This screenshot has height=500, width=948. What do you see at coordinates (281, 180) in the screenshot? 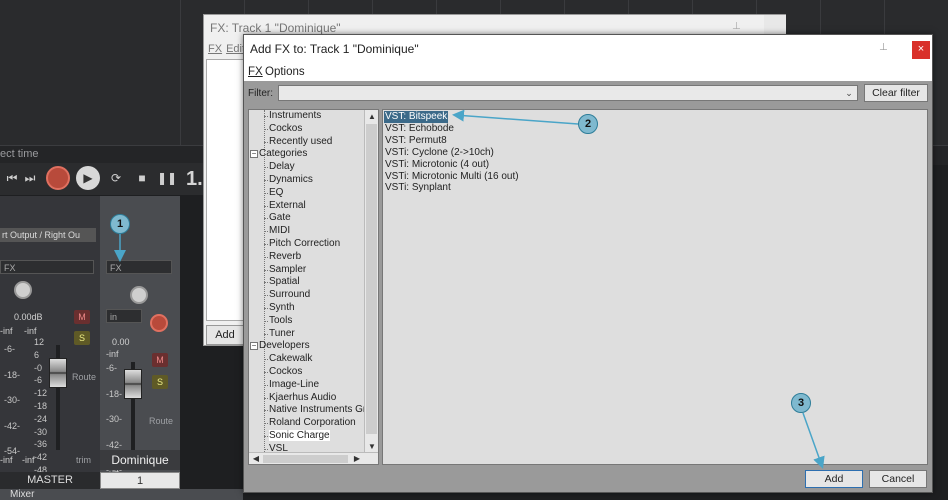
I see `tree-item: Dynamics` at bounding box center [281, 180].